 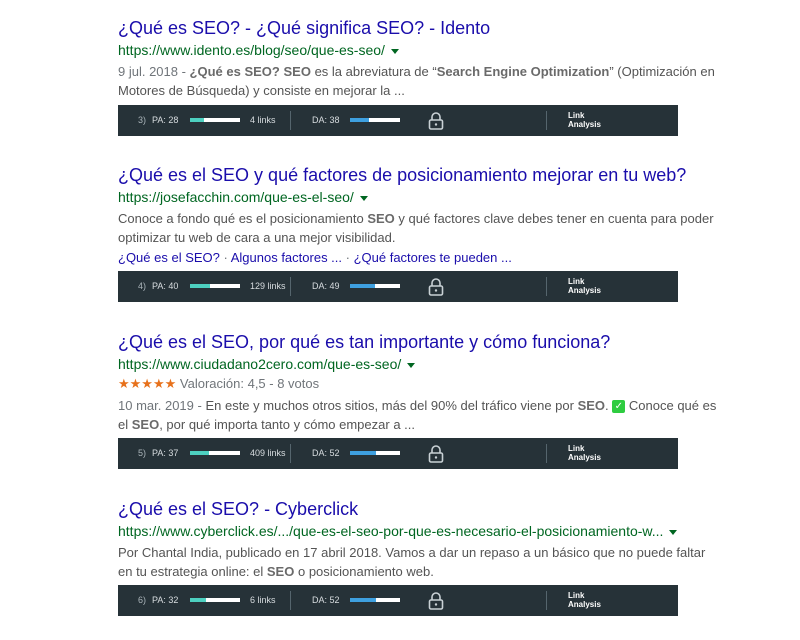 I want to click on moz-pa-label: PA: 40, so click(x=165, y=286).